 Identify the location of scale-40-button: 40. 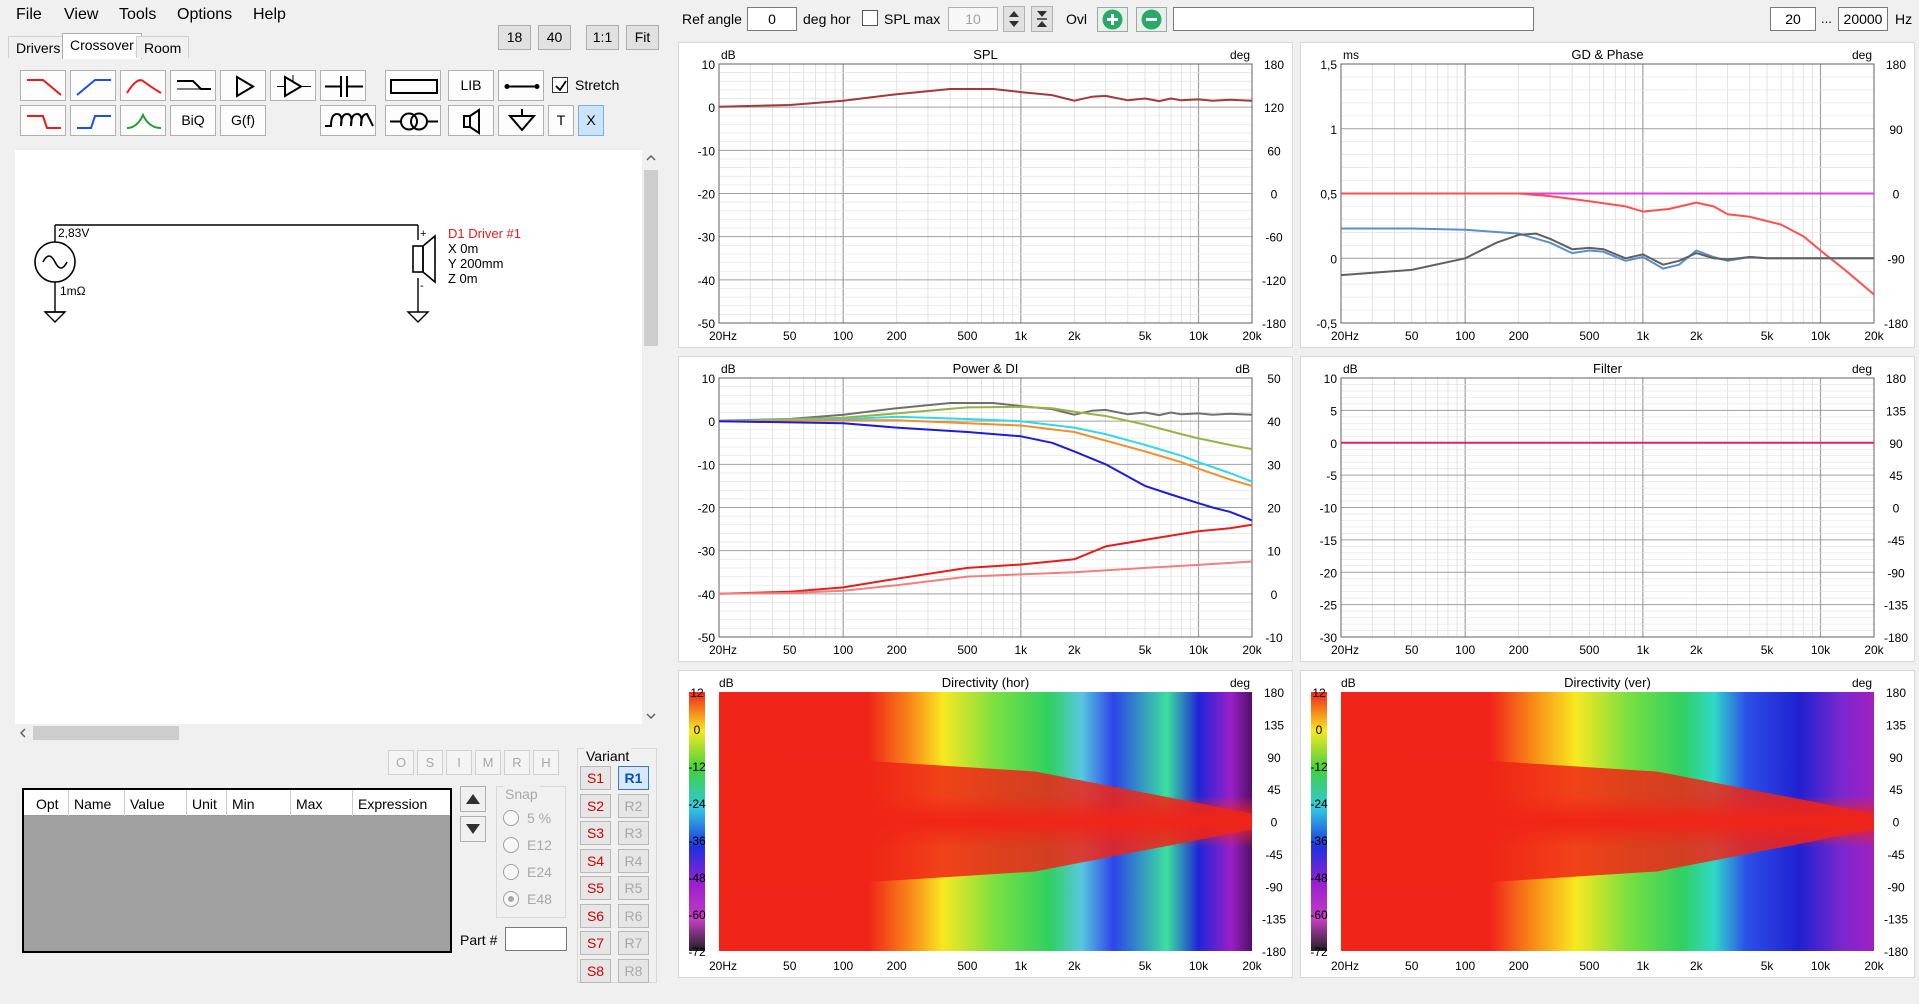
(554, 37).